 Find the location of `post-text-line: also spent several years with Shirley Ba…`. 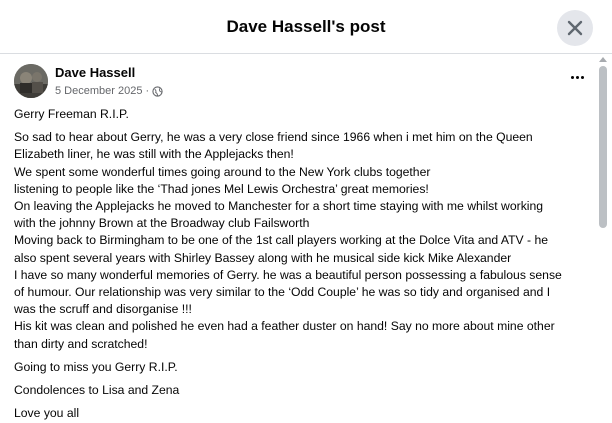

post-text-line: also spent several years with Shirley Ba… is located at coordinates (263, 257).